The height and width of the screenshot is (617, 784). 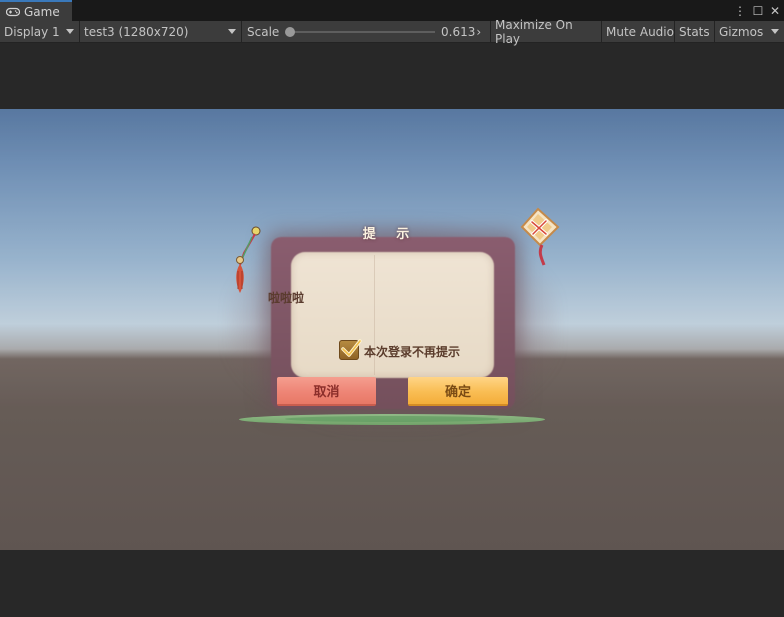 I want to click on chevron-right-icon: ›, so click(x=479, y=31).